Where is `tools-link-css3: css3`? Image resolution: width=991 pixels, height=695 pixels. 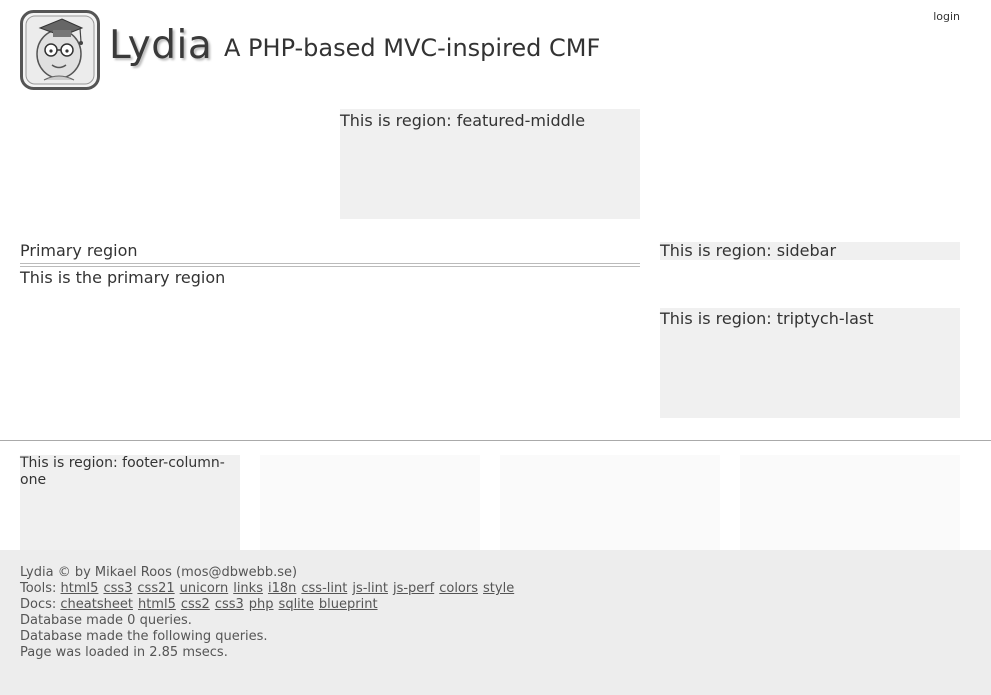 tools-link-css3: css3 is located at coordinates (117, 588).